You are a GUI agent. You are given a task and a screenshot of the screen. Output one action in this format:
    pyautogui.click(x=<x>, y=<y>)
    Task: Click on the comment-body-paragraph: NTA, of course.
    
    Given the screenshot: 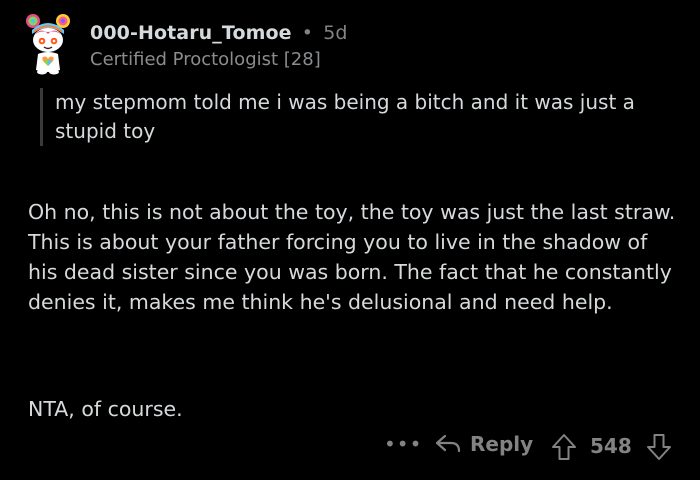 What is the action you would take?
    pyautogui.click(x=105, y=409)
    